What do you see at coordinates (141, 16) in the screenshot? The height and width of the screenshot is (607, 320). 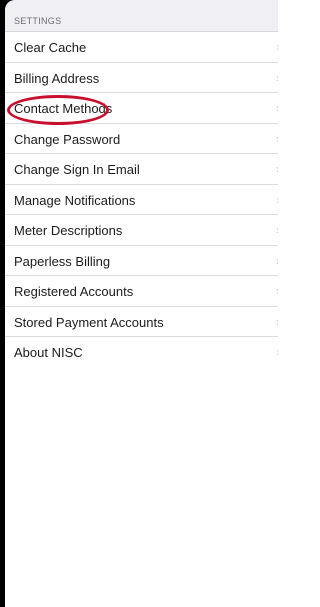 I see `settings-section-header: SETTINGS` at bounding box center [141, 16].